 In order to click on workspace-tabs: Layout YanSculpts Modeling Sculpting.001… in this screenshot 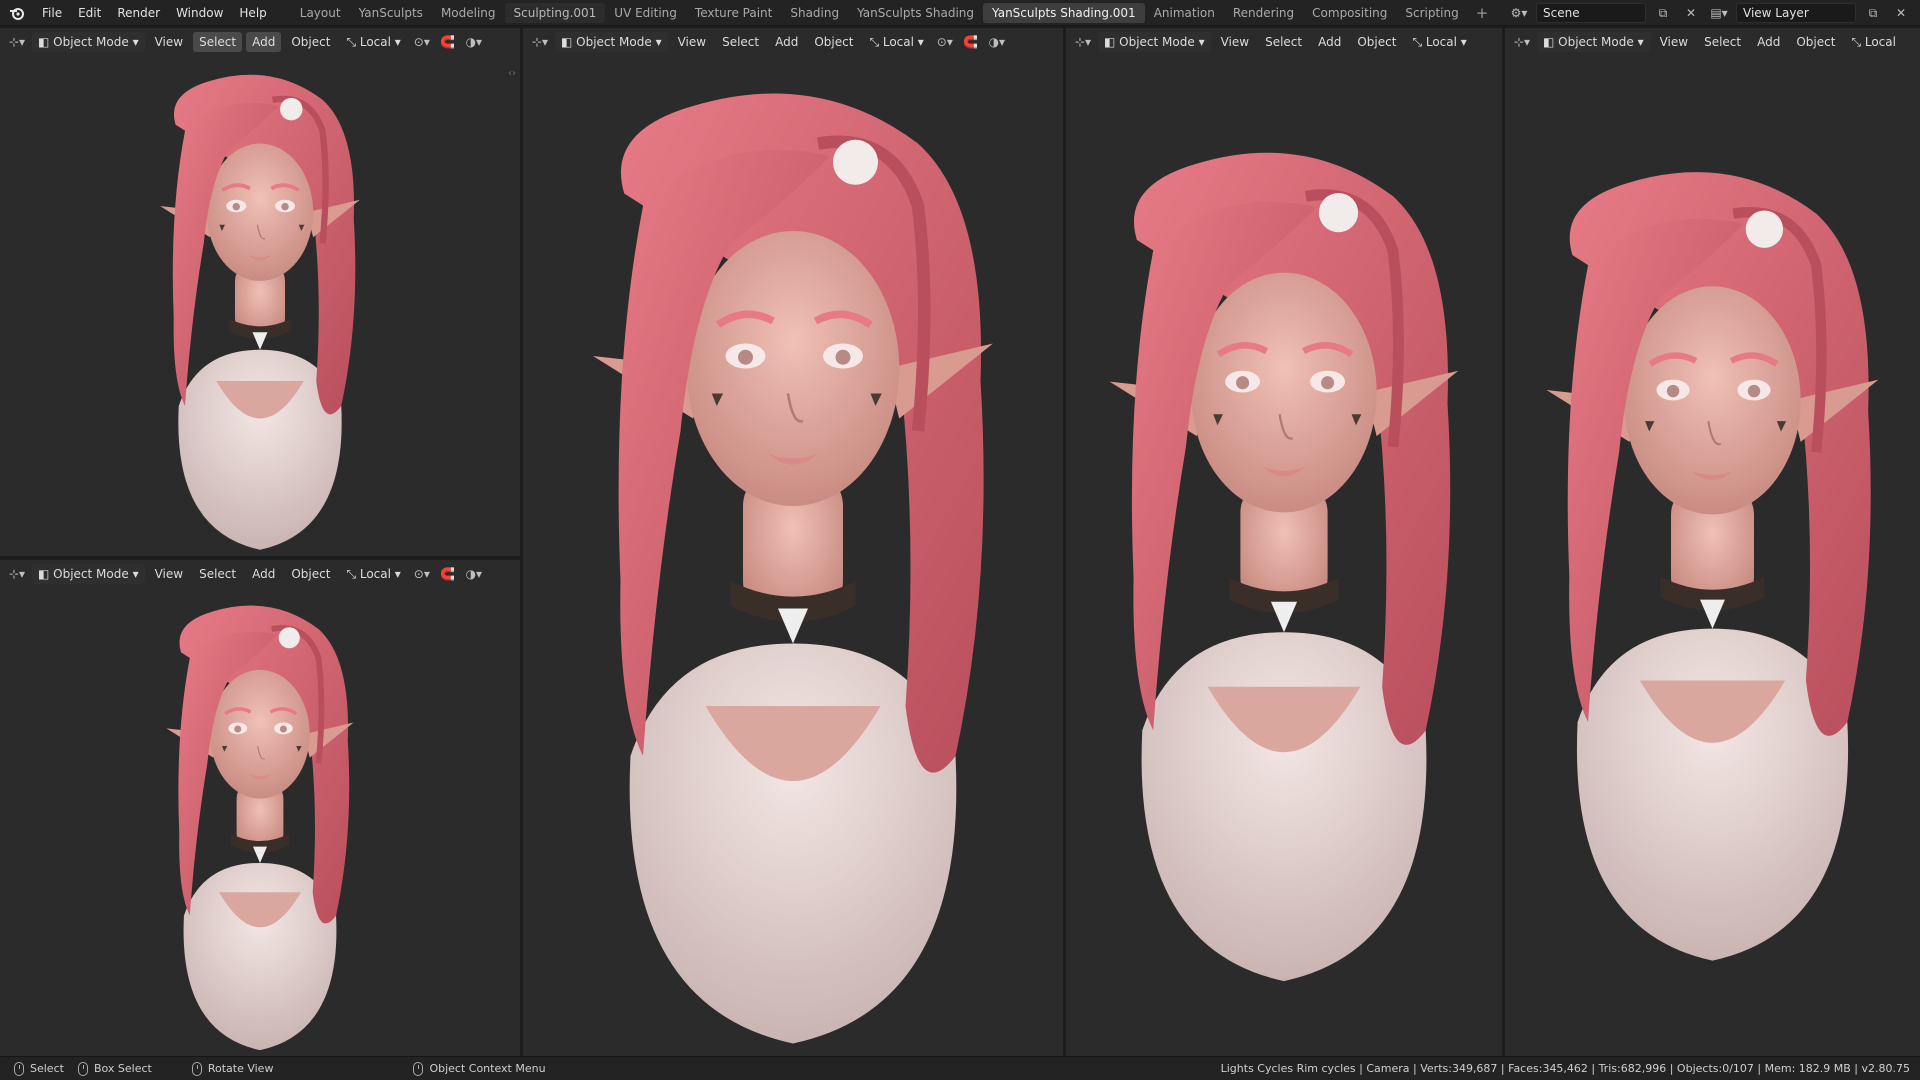, I will do `click(894, 13)`.